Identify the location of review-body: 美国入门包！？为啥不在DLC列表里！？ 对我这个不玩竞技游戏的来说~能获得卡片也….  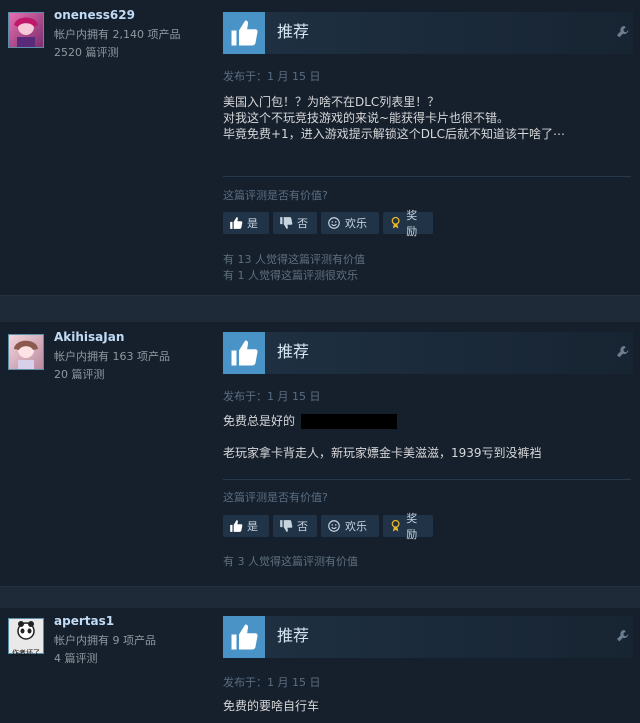
(428, 118).